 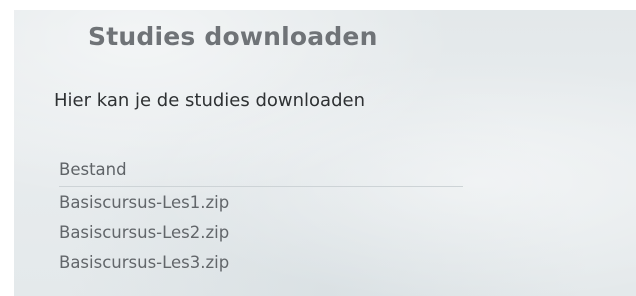 I want to click on page-title: Studies downloaden, so click(x=233, y=36).